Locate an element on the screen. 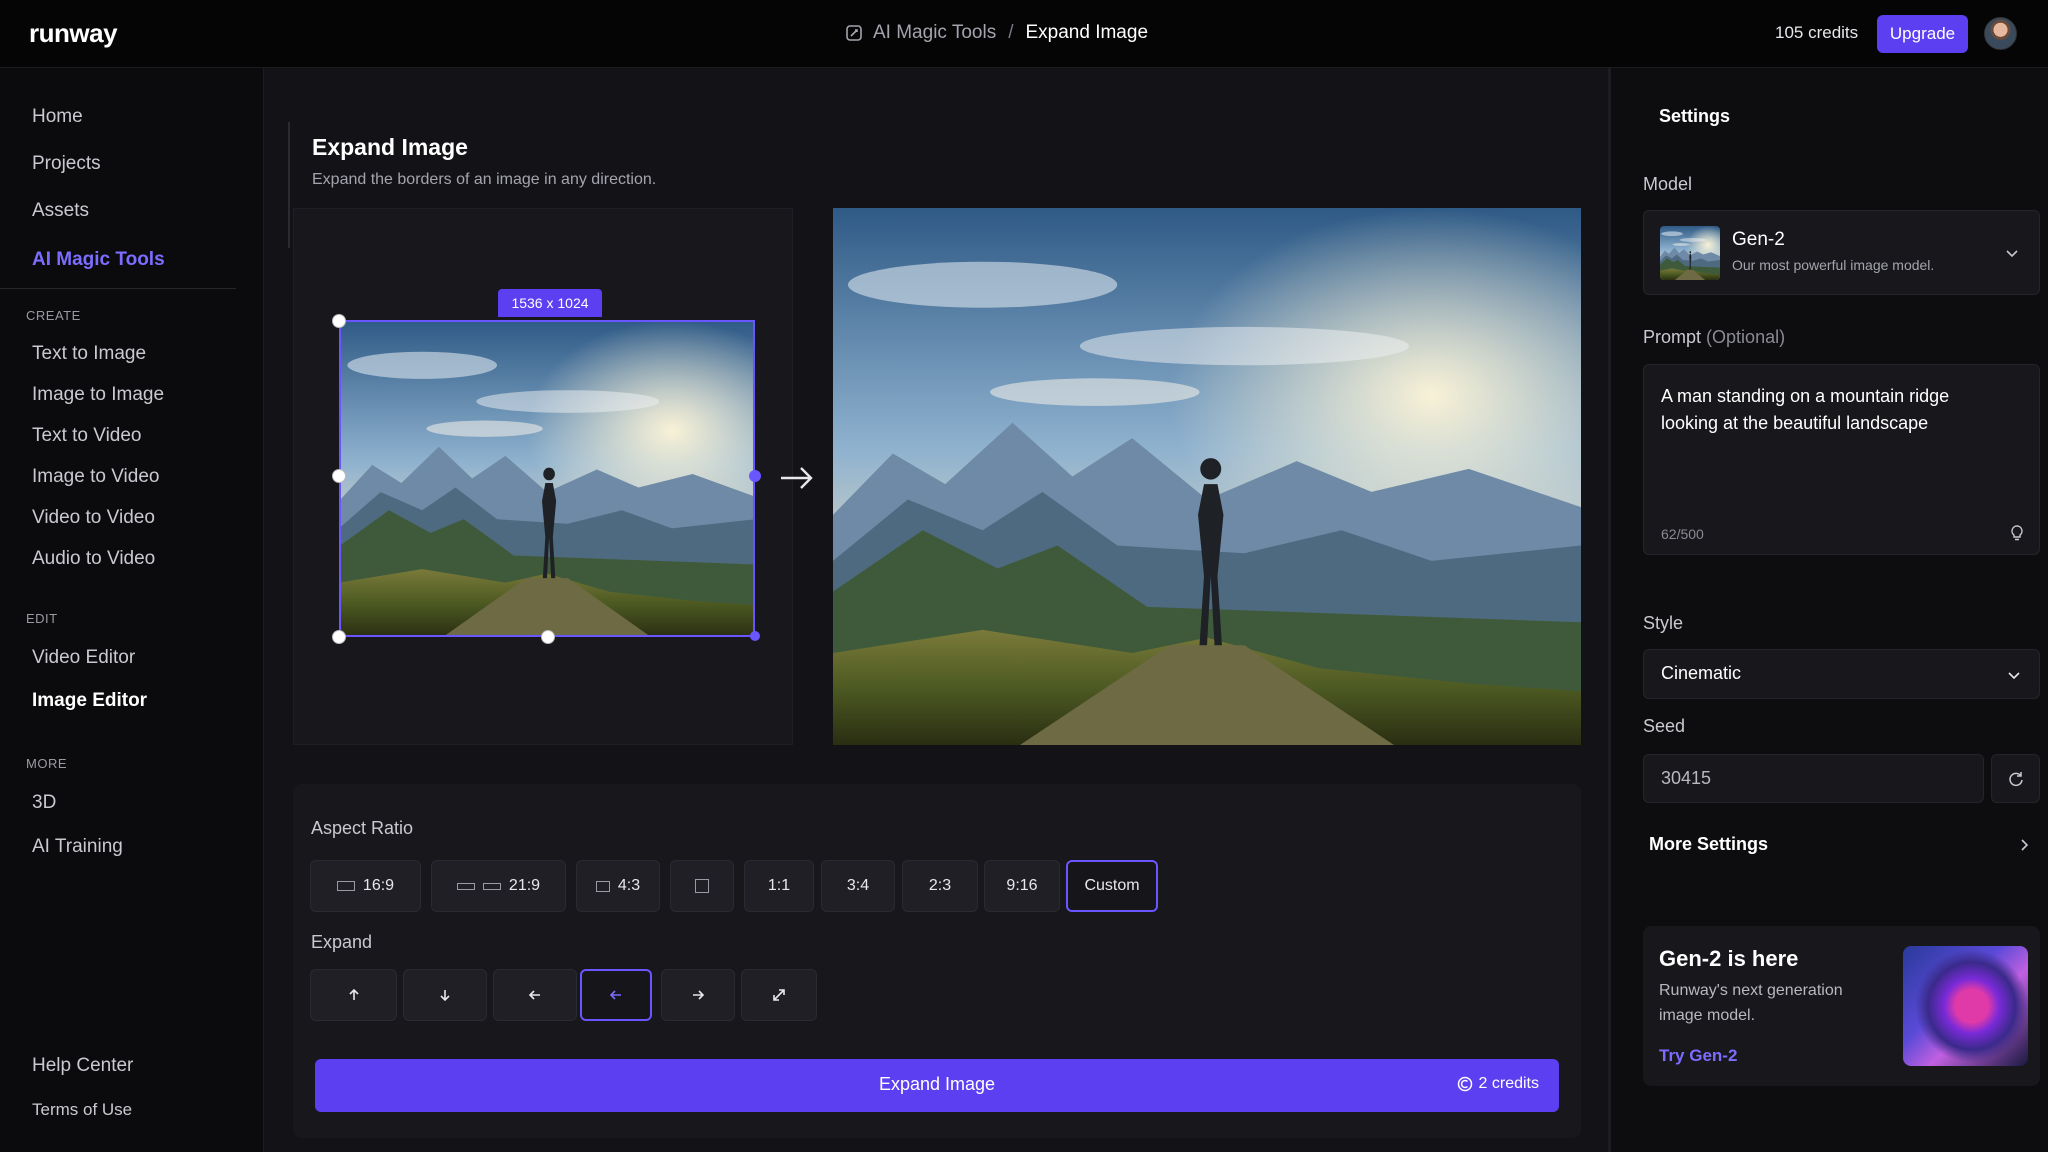  section-label-more: MORE is located at coordinates (46, 763).